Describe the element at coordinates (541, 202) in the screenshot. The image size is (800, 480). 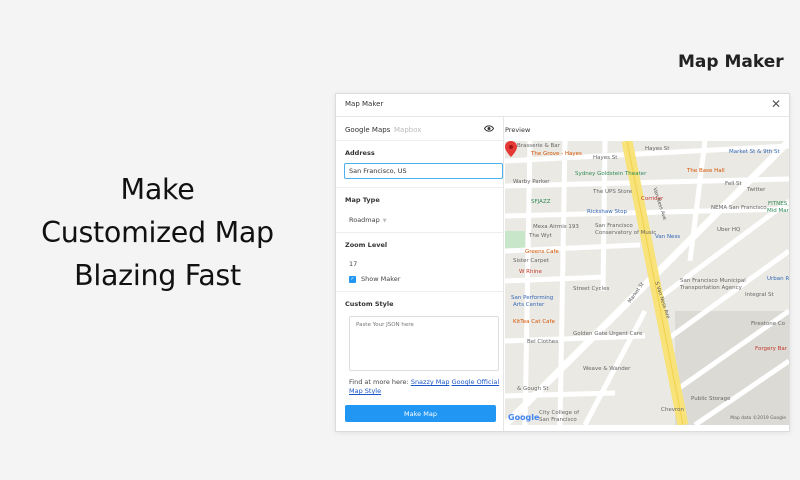
I see `map-place-label: SFJAZZ` at that location.